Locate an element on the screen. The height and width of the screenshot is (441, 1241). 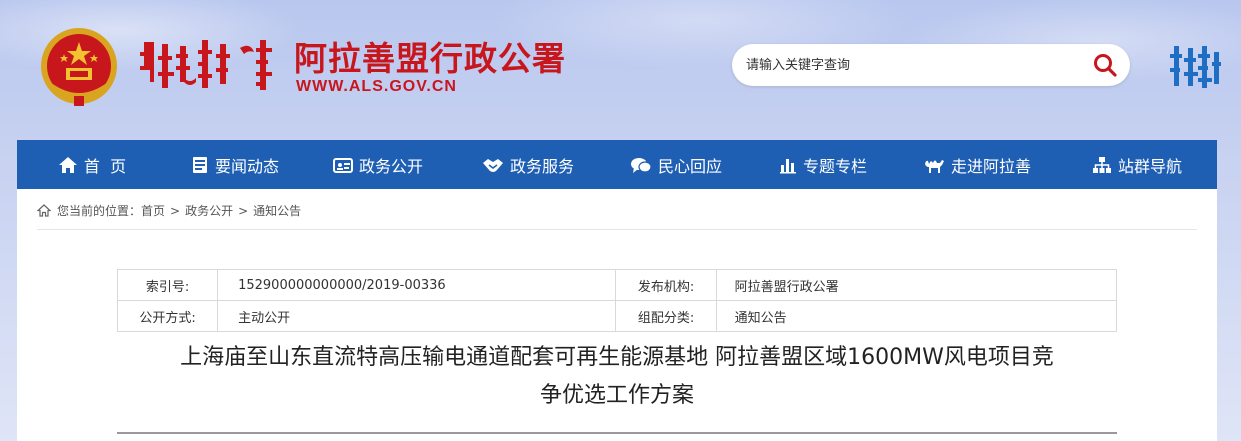
nav-label: 首 页 is located at coordinates (105, 166).